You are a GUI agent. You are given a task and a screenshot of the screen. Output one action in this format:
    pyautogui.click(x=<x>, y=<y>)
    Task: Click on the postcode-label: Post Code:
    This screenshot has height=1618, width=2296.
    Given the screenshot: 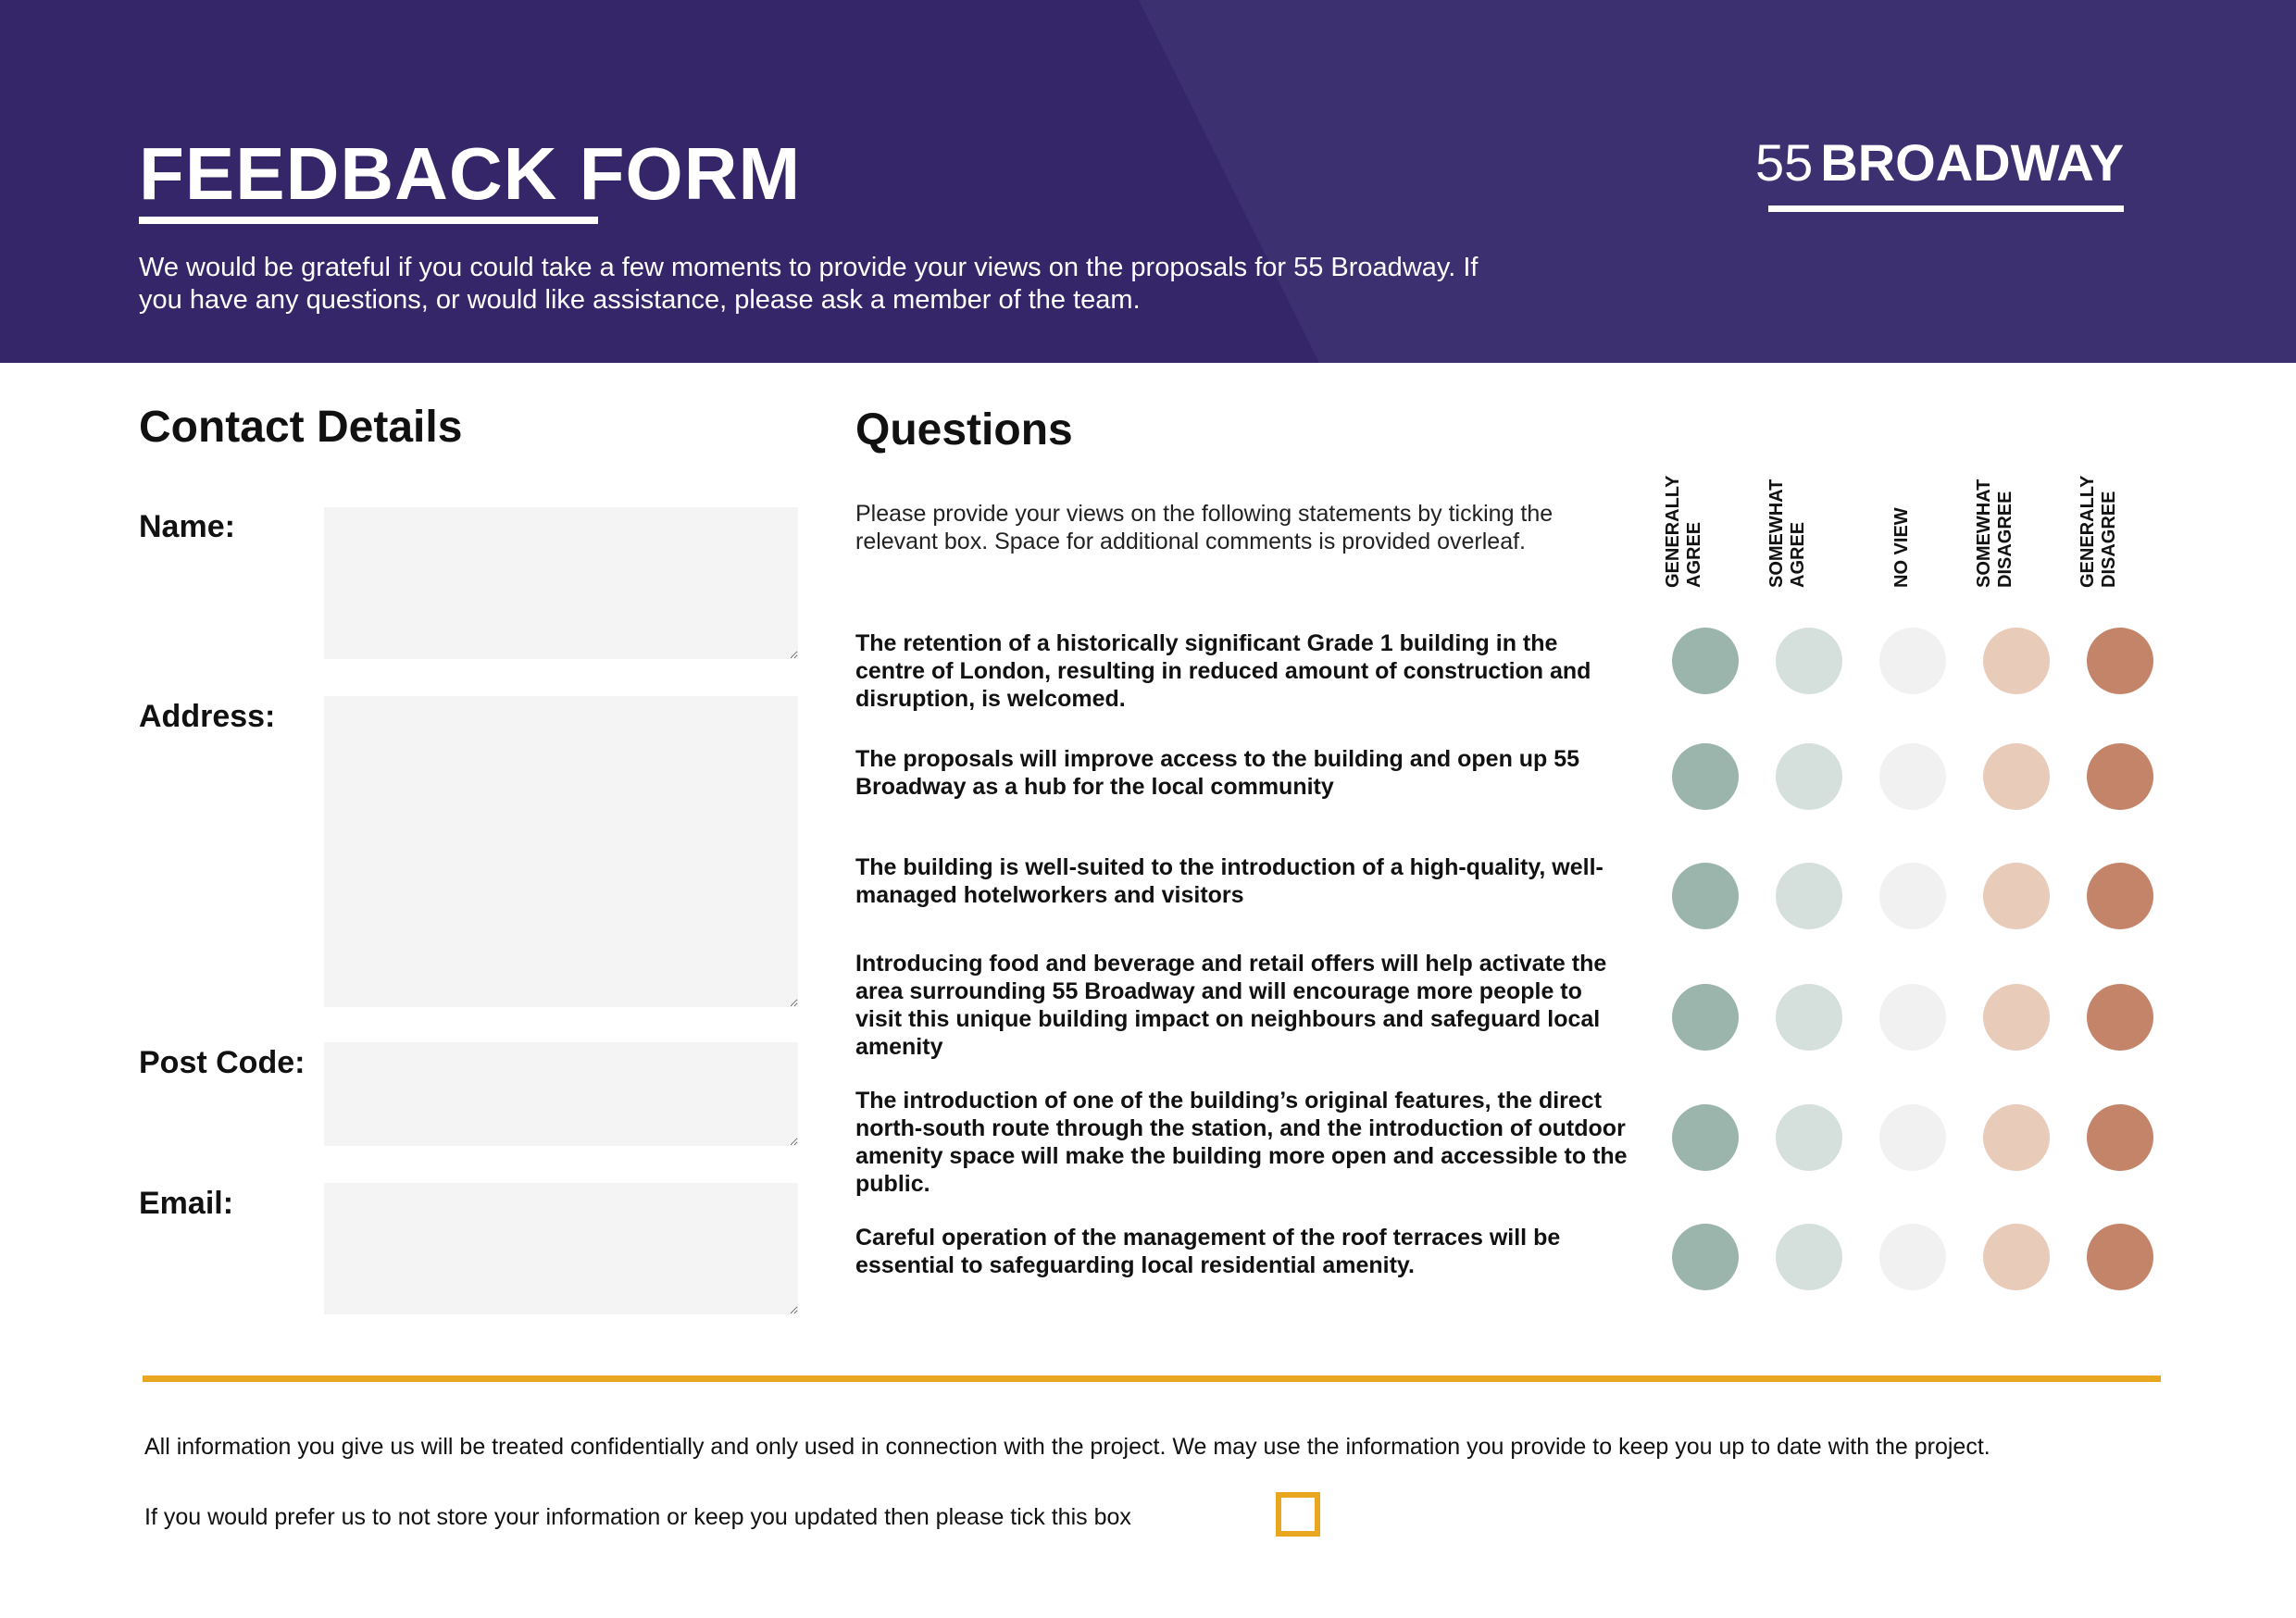 What is the action you would take?
    pyautogui.click(x=222, y=1062)
    